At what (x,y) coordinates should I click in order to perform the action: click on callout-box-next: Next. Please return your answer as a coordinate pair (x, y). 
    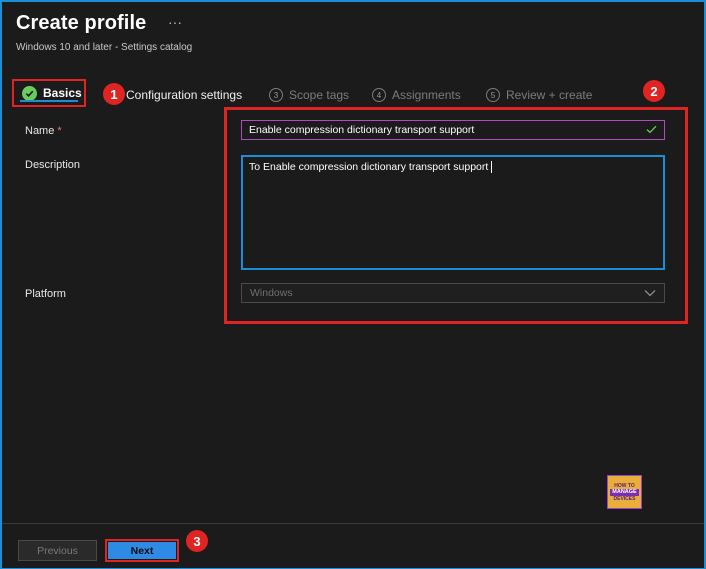
    Looking at the image, I should click on (142, 550).